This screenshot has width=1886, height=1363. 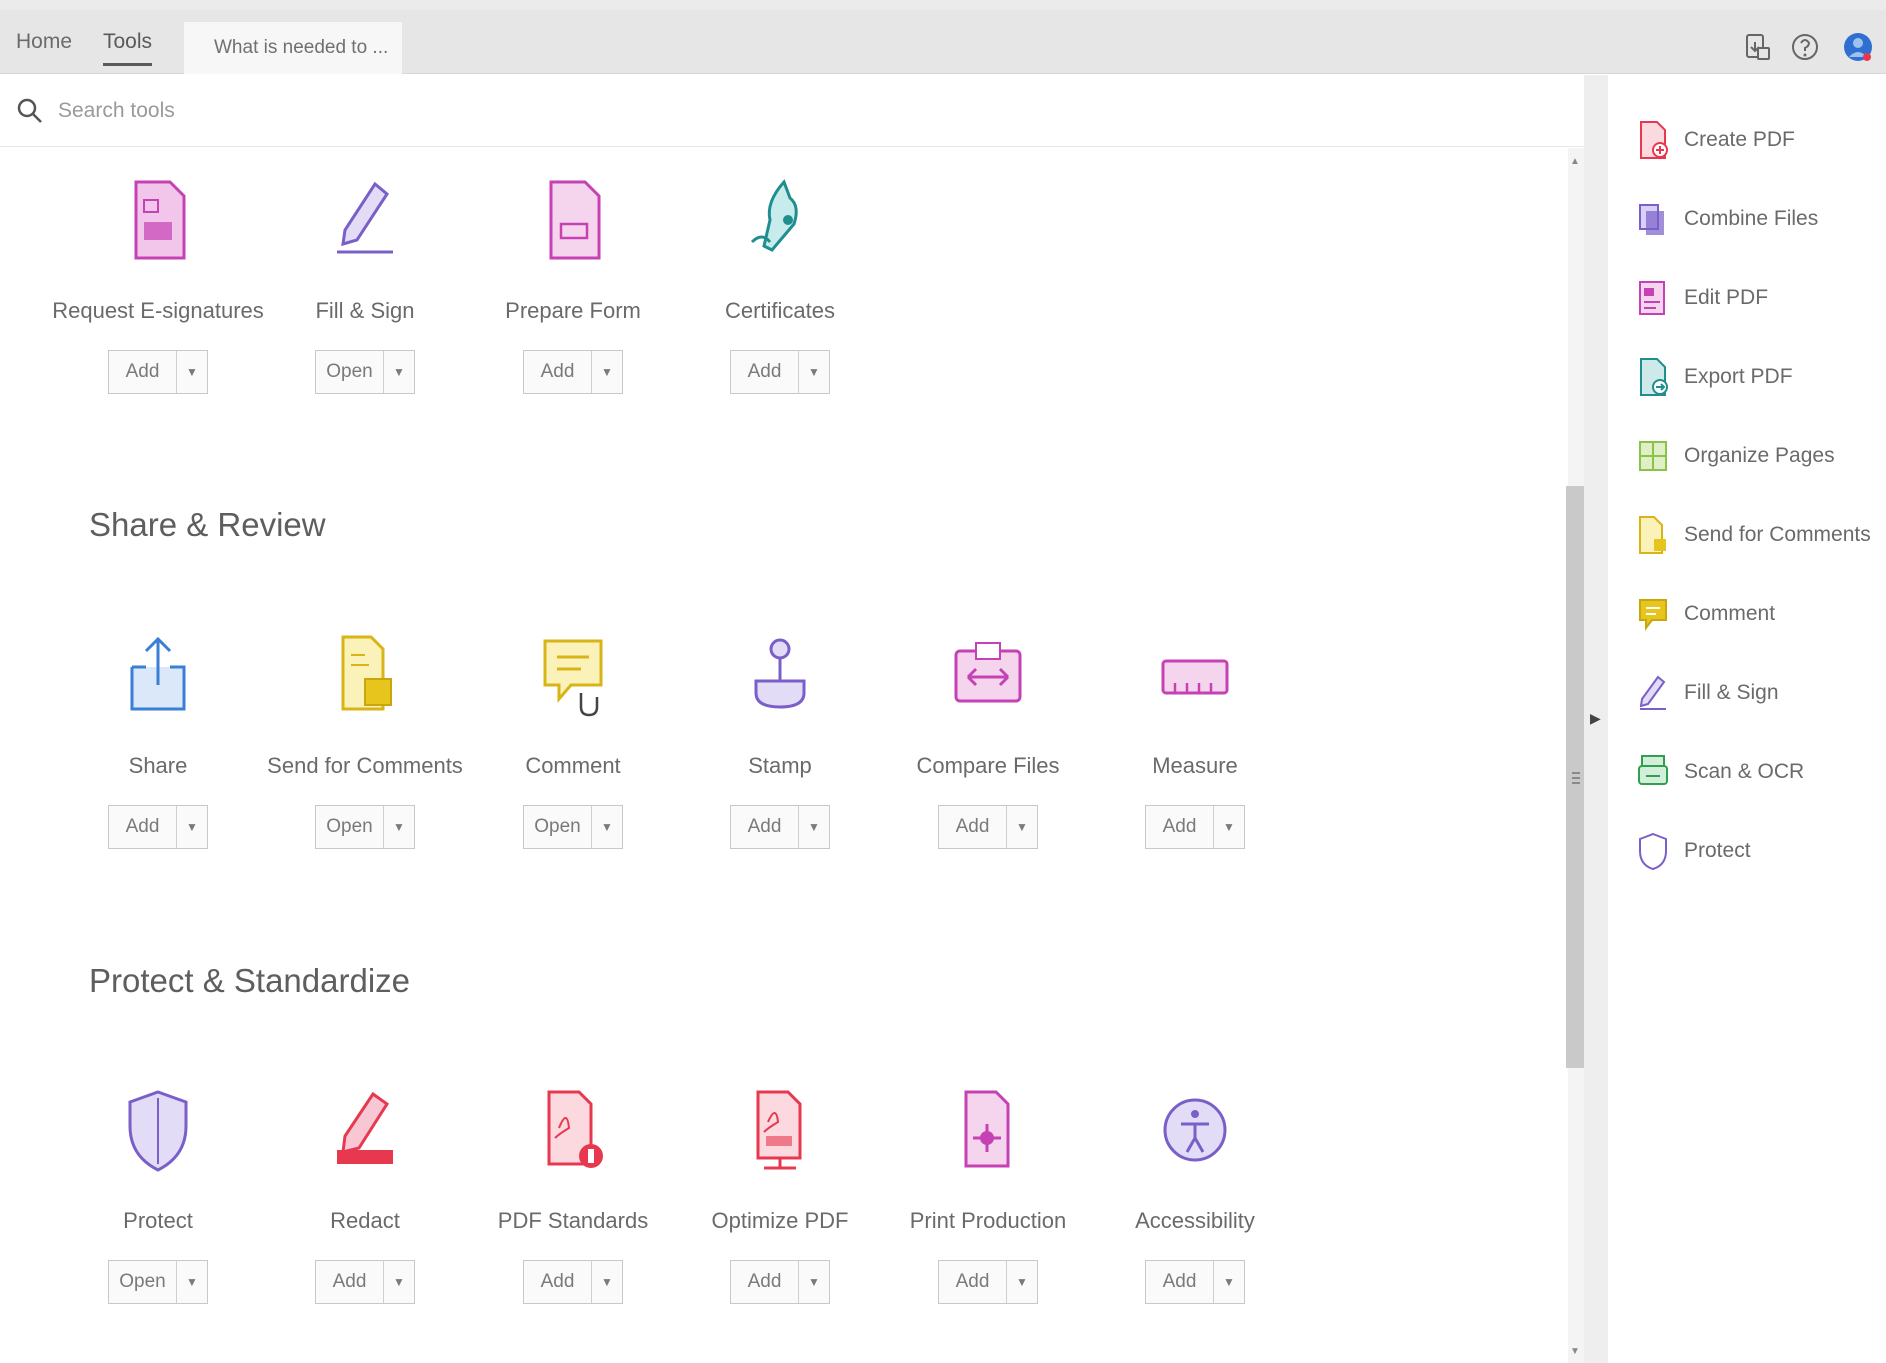 I want to click on scroll-down-icon: ▼, so click(x=1575, y=1351).